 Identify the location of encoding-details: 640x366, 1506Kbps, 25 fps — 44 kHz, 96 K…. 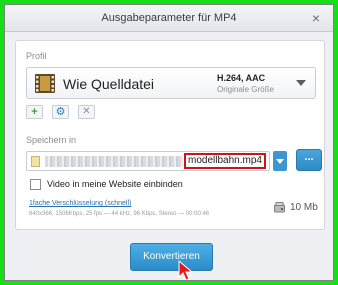
(119, 214).